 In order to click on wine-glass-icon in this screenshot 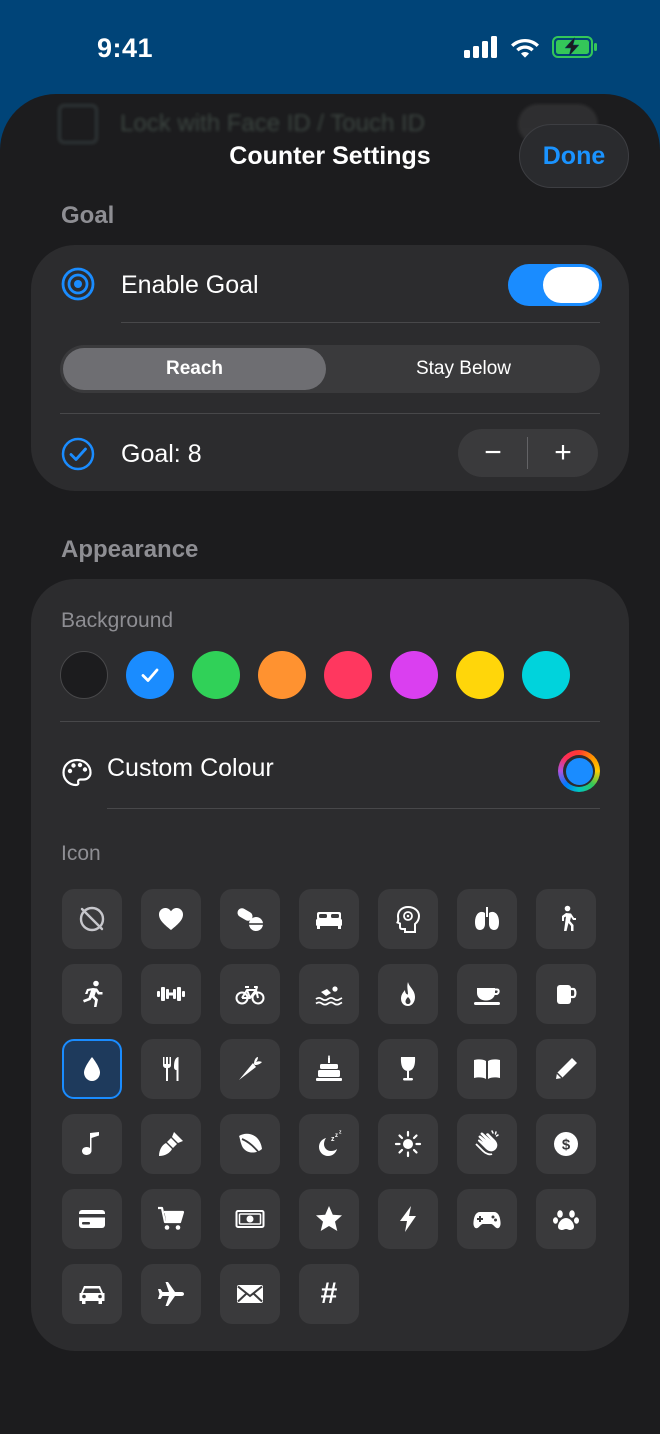, I will do `click(408, 1069)`.